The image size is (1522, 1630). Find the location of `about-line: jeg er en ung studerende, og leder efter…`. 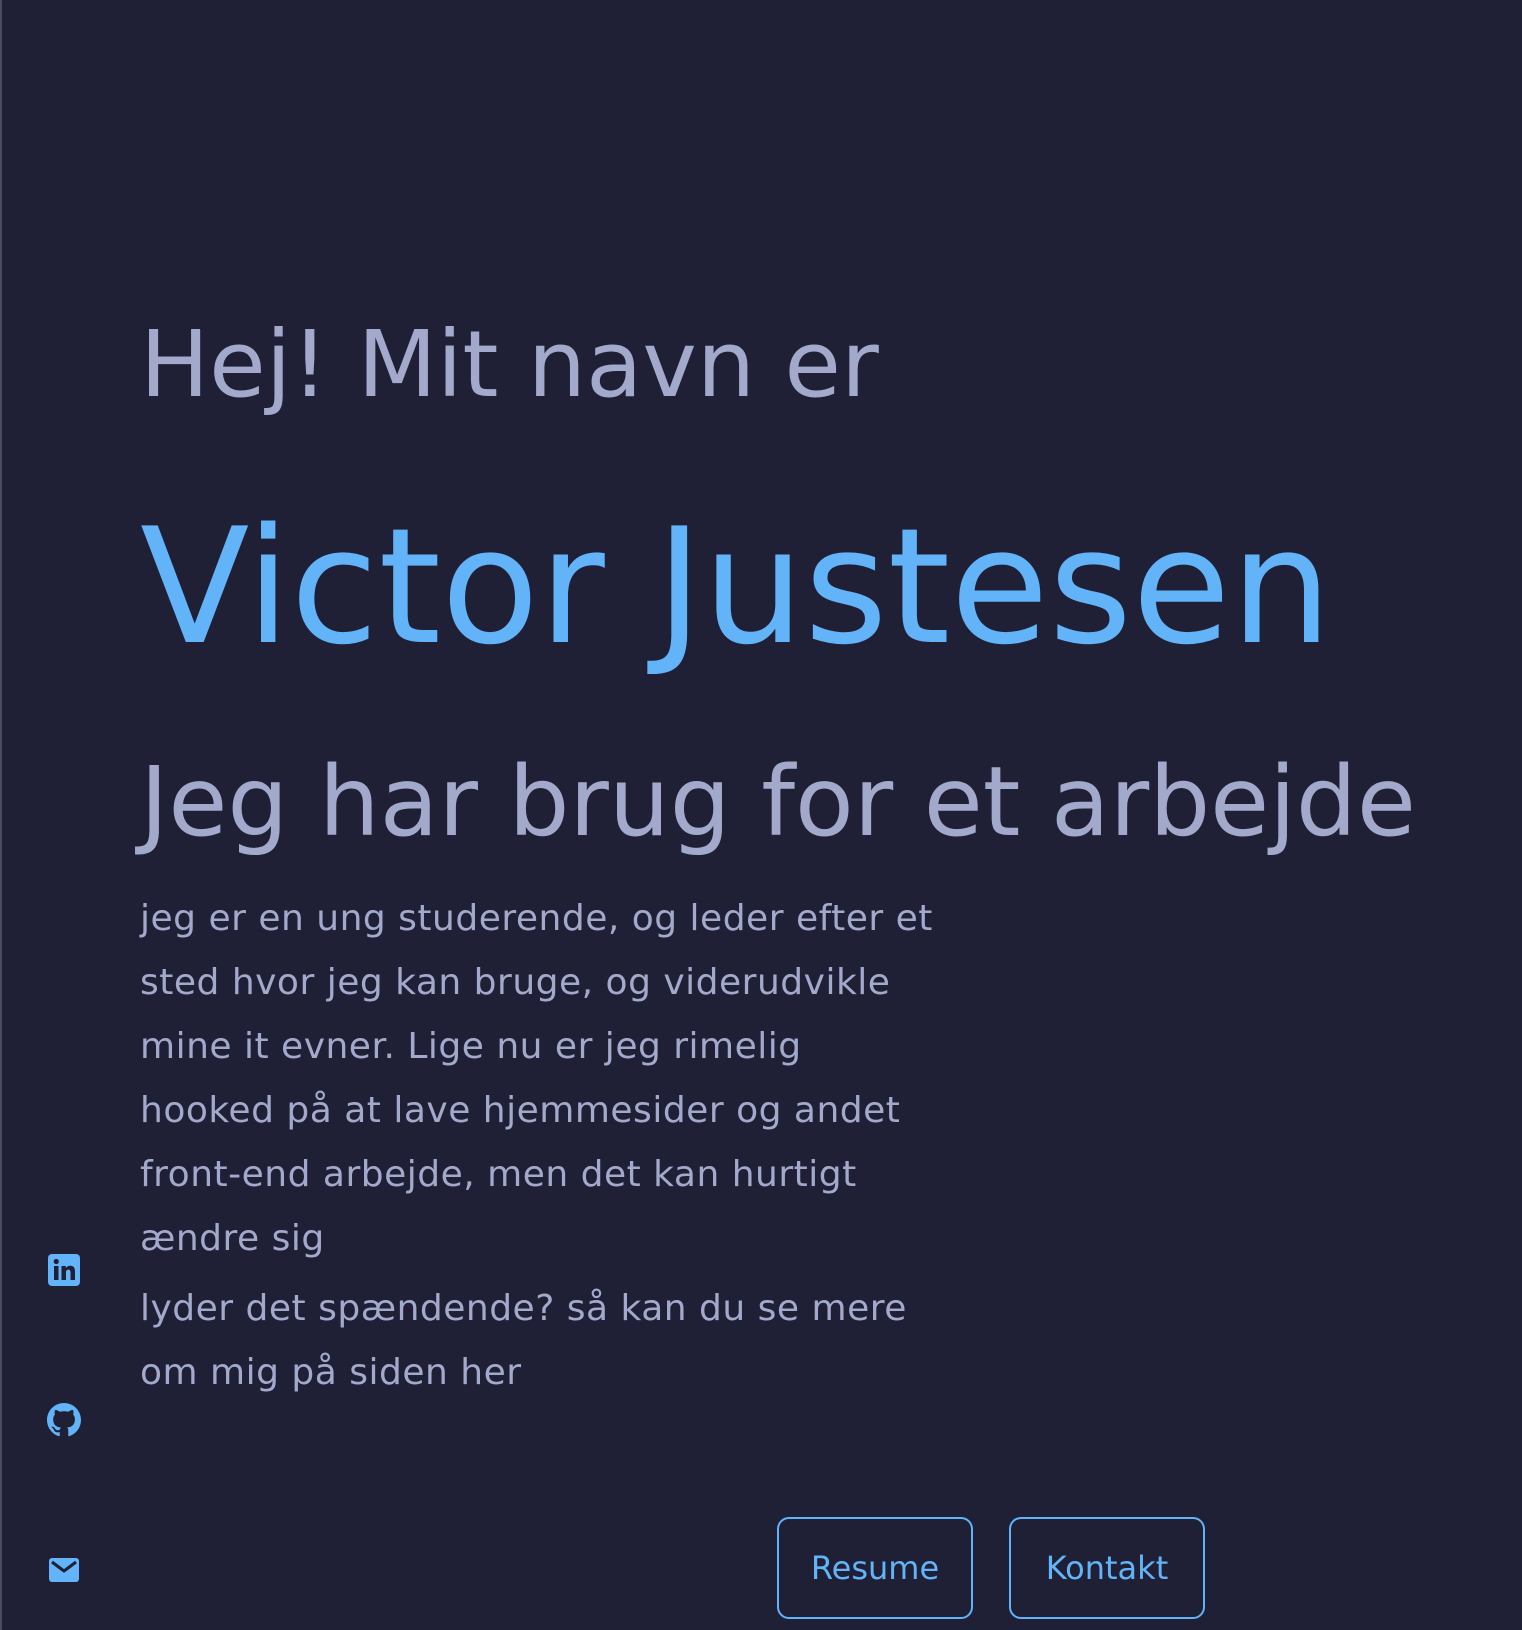

about-line: jeg er en ung studerende, og leder efter… is located at coordinates (536, 918).